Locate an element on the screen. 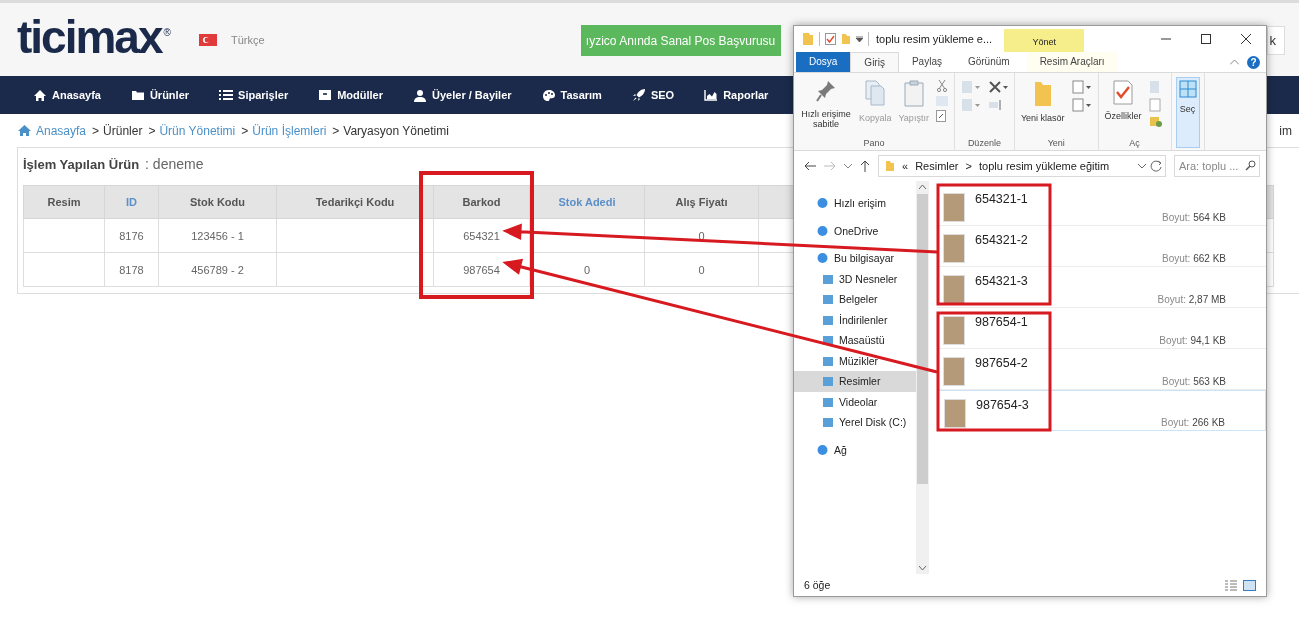 The image size is (1299, 639). nav-pane-item: Resimler is located at coordinates (855, 381).